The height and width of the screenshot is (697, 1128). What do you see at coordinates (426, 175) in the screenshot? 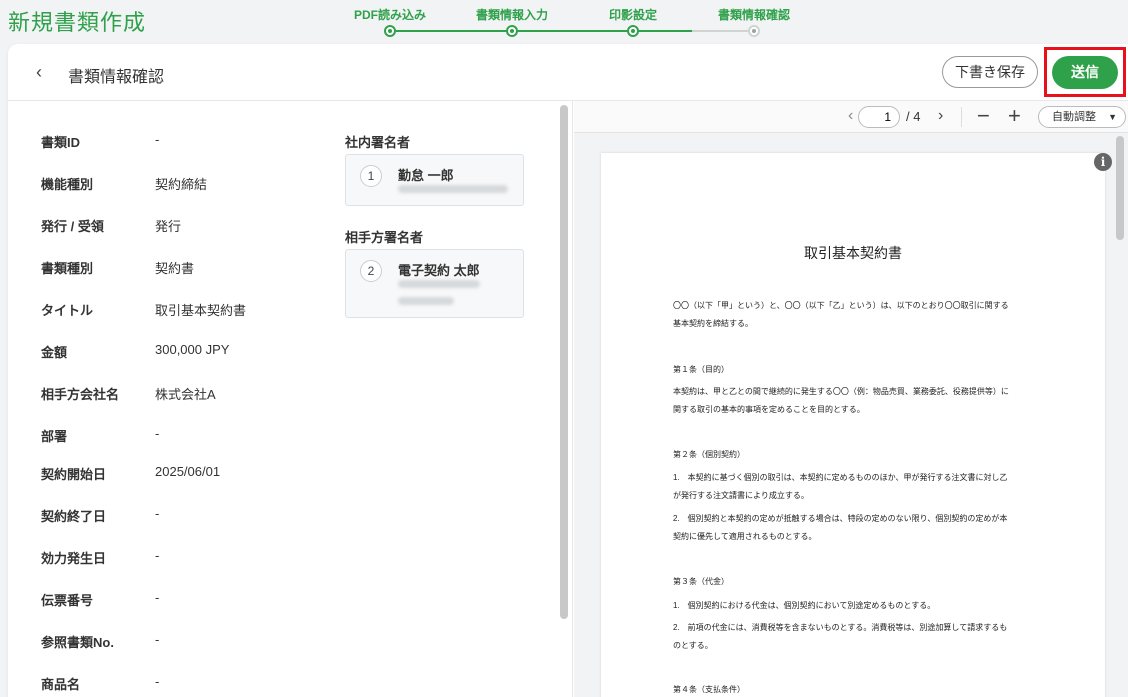
I see `signer-name: 勤怠 一郎` at bounding box center [426, 175].